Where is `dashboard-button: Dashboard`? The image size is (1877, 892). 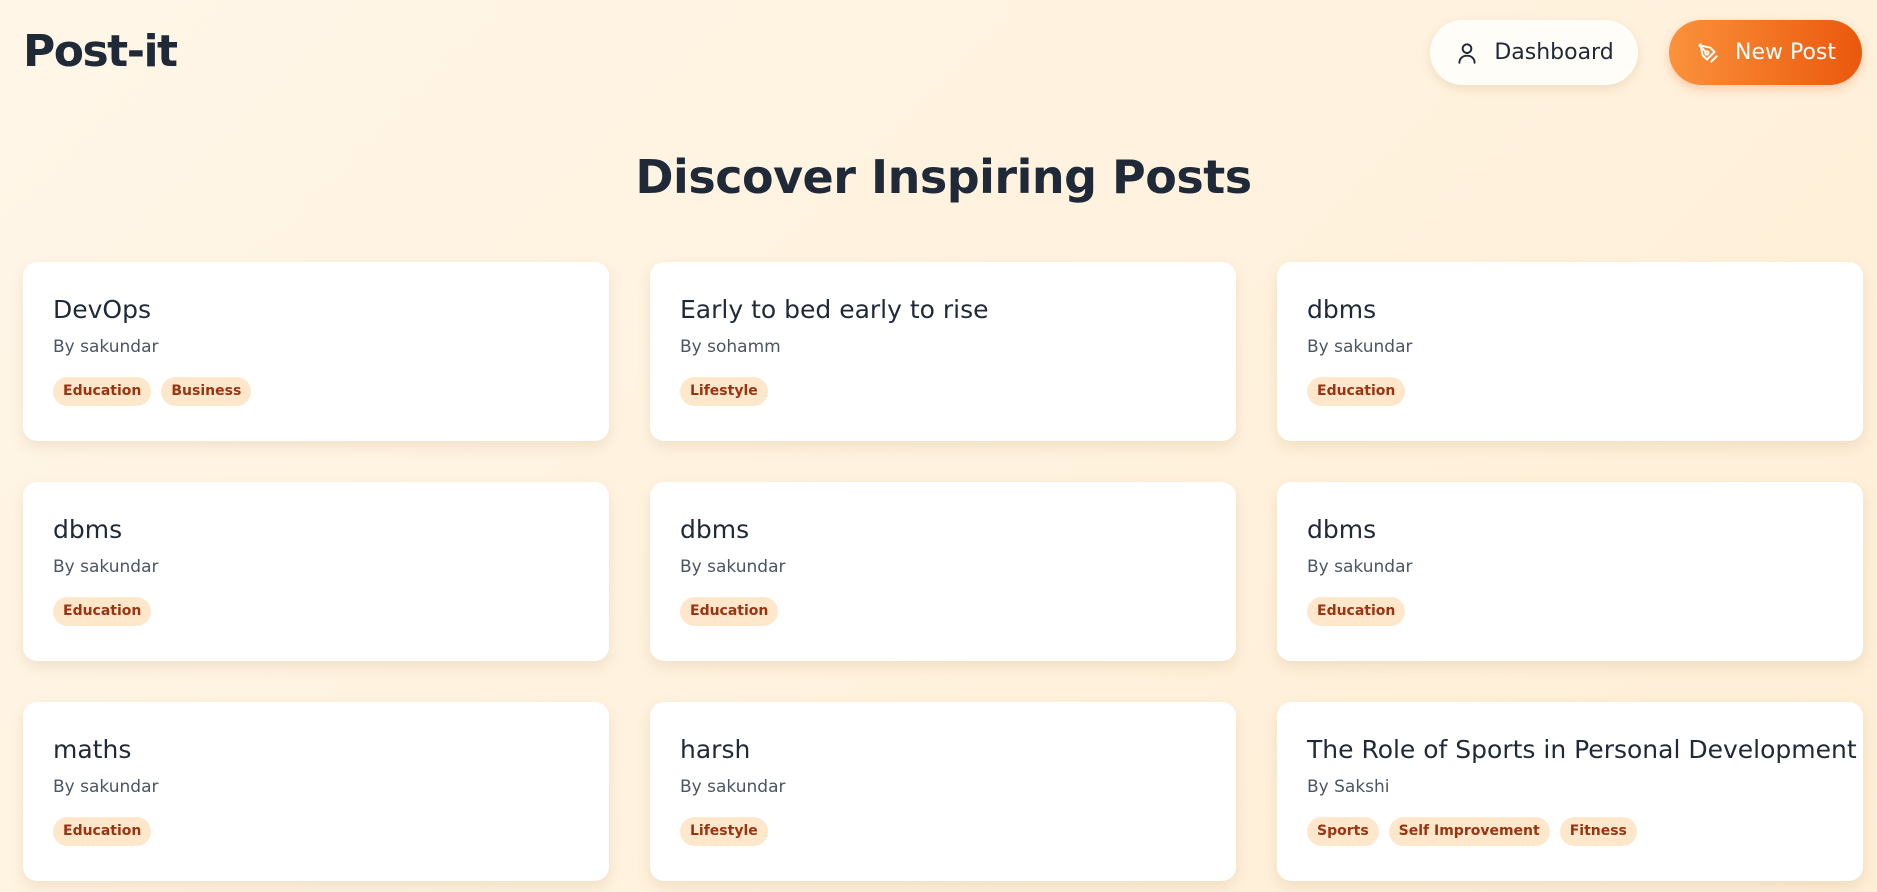
dashboard-button: Dashboard is located at coordinates (1534, 52).